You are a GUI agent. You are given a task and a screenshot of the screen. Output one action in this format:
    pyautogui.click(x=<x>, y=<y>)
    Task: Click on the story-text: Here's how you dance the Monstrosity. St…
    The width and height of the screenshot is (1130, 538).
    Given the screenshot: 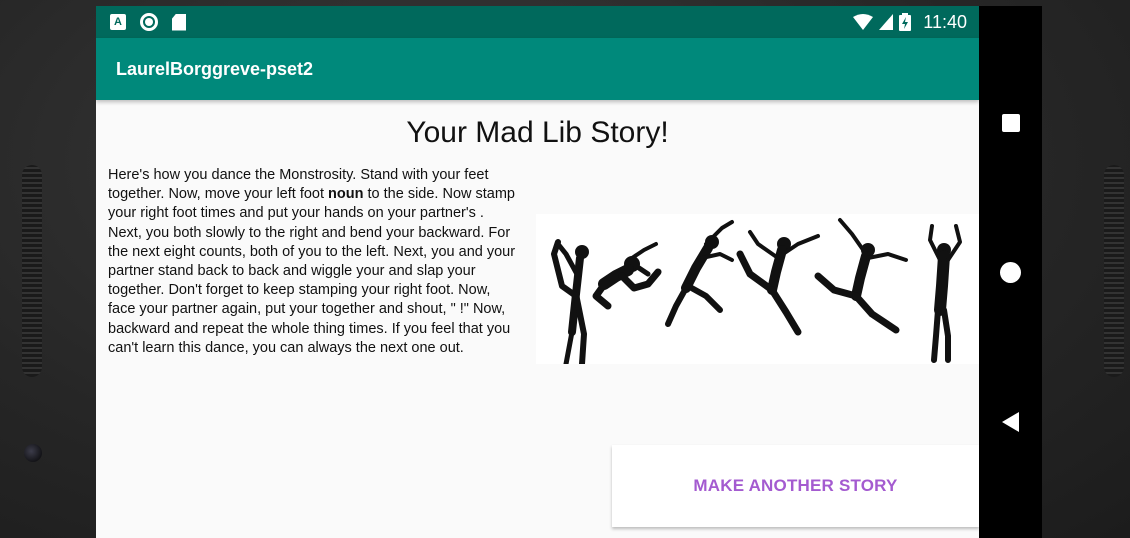 What is the action you would take?
    pyautogui.click(x=314, y=262)
    